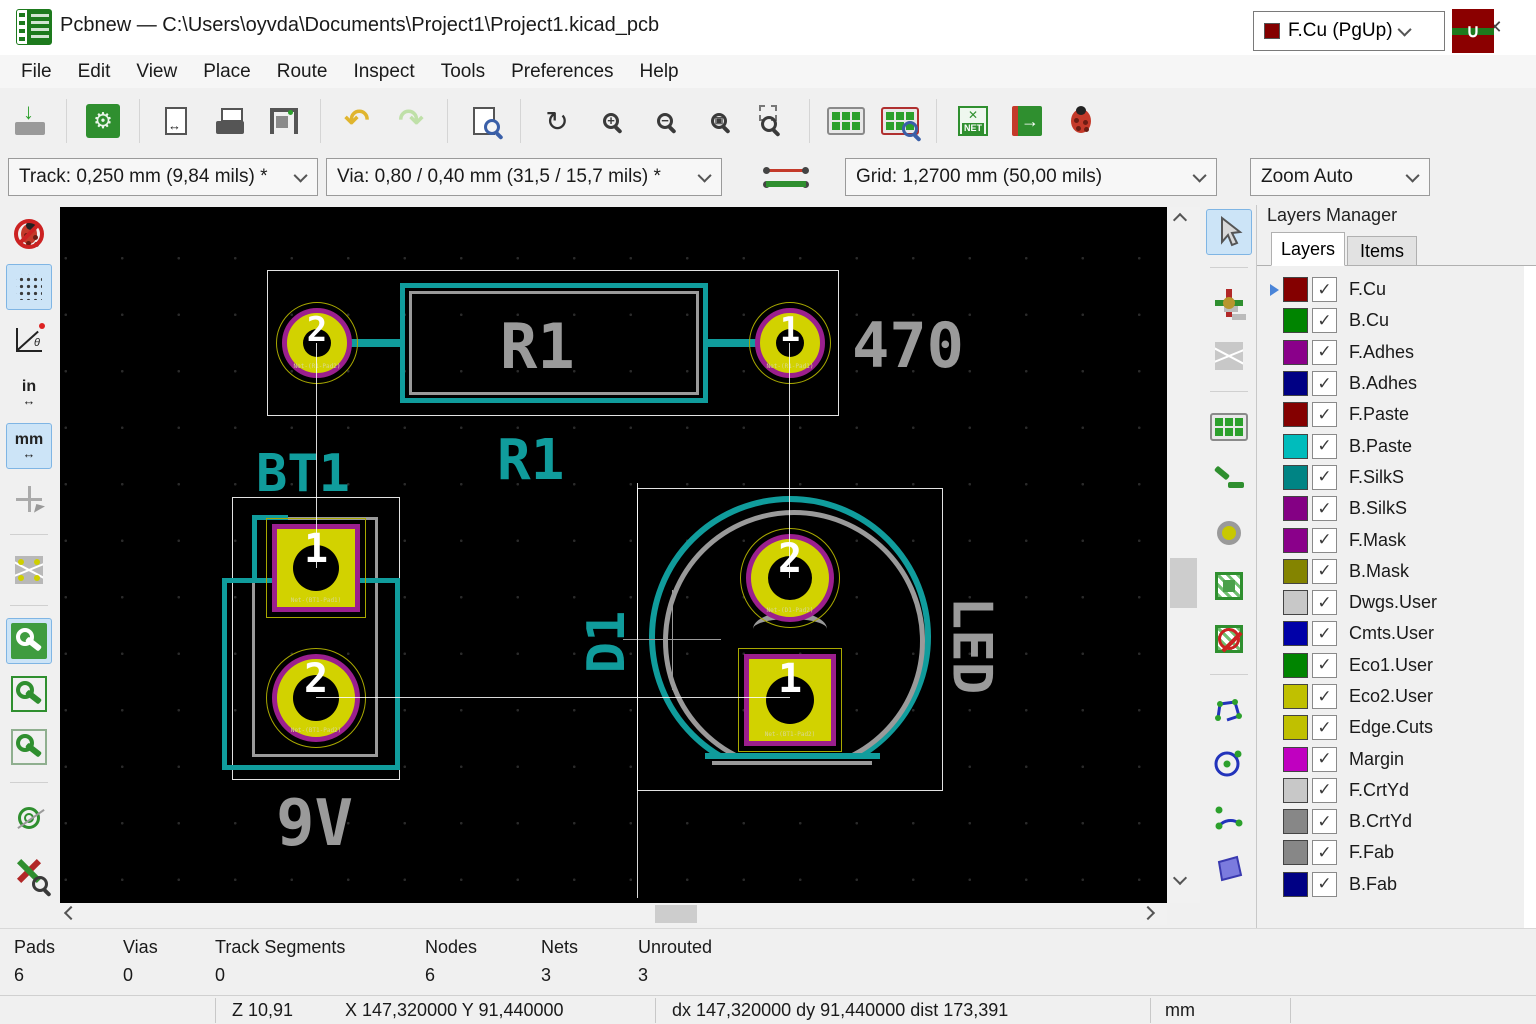 This screenshot has width=1536, height=1024. Describe the element at coordinates (29, 499) in the screenshot. I see `cursor-shape-button` at that location.